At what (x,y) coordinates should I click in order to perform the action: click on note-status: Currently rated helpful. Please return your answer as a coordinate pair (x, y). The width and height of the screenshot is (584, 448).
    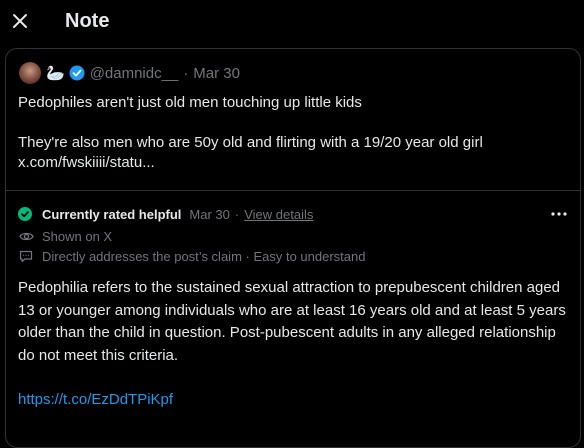
    Looking at the image, I should click on (112, 214).